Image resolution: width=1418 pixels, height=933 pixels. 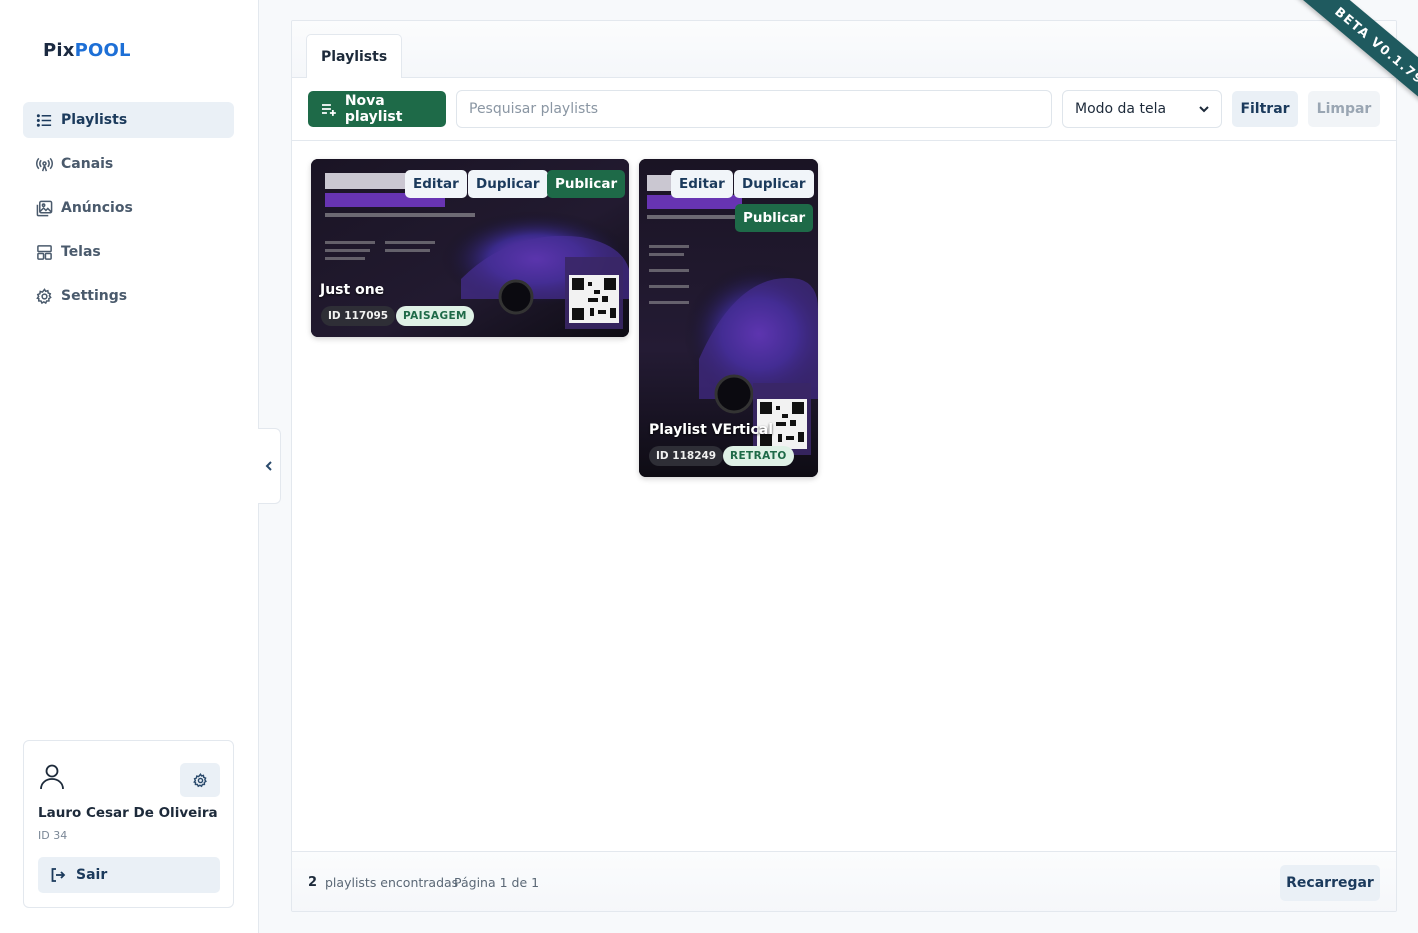 I want to click on layout-icon, so click(x=44, y=252).